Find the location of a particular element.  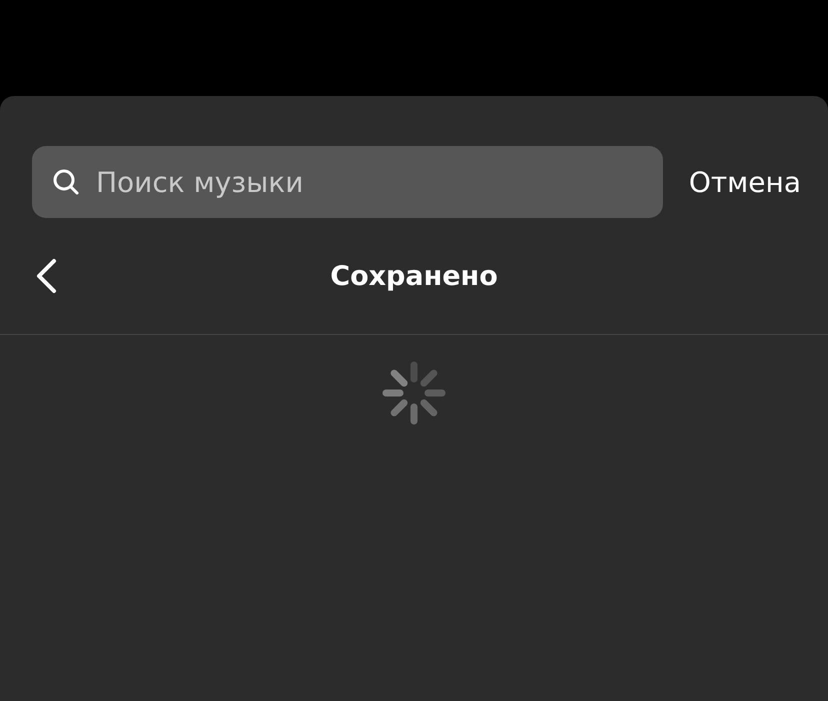

search-field: Поиск музыки is located at coordinates (347, 182).